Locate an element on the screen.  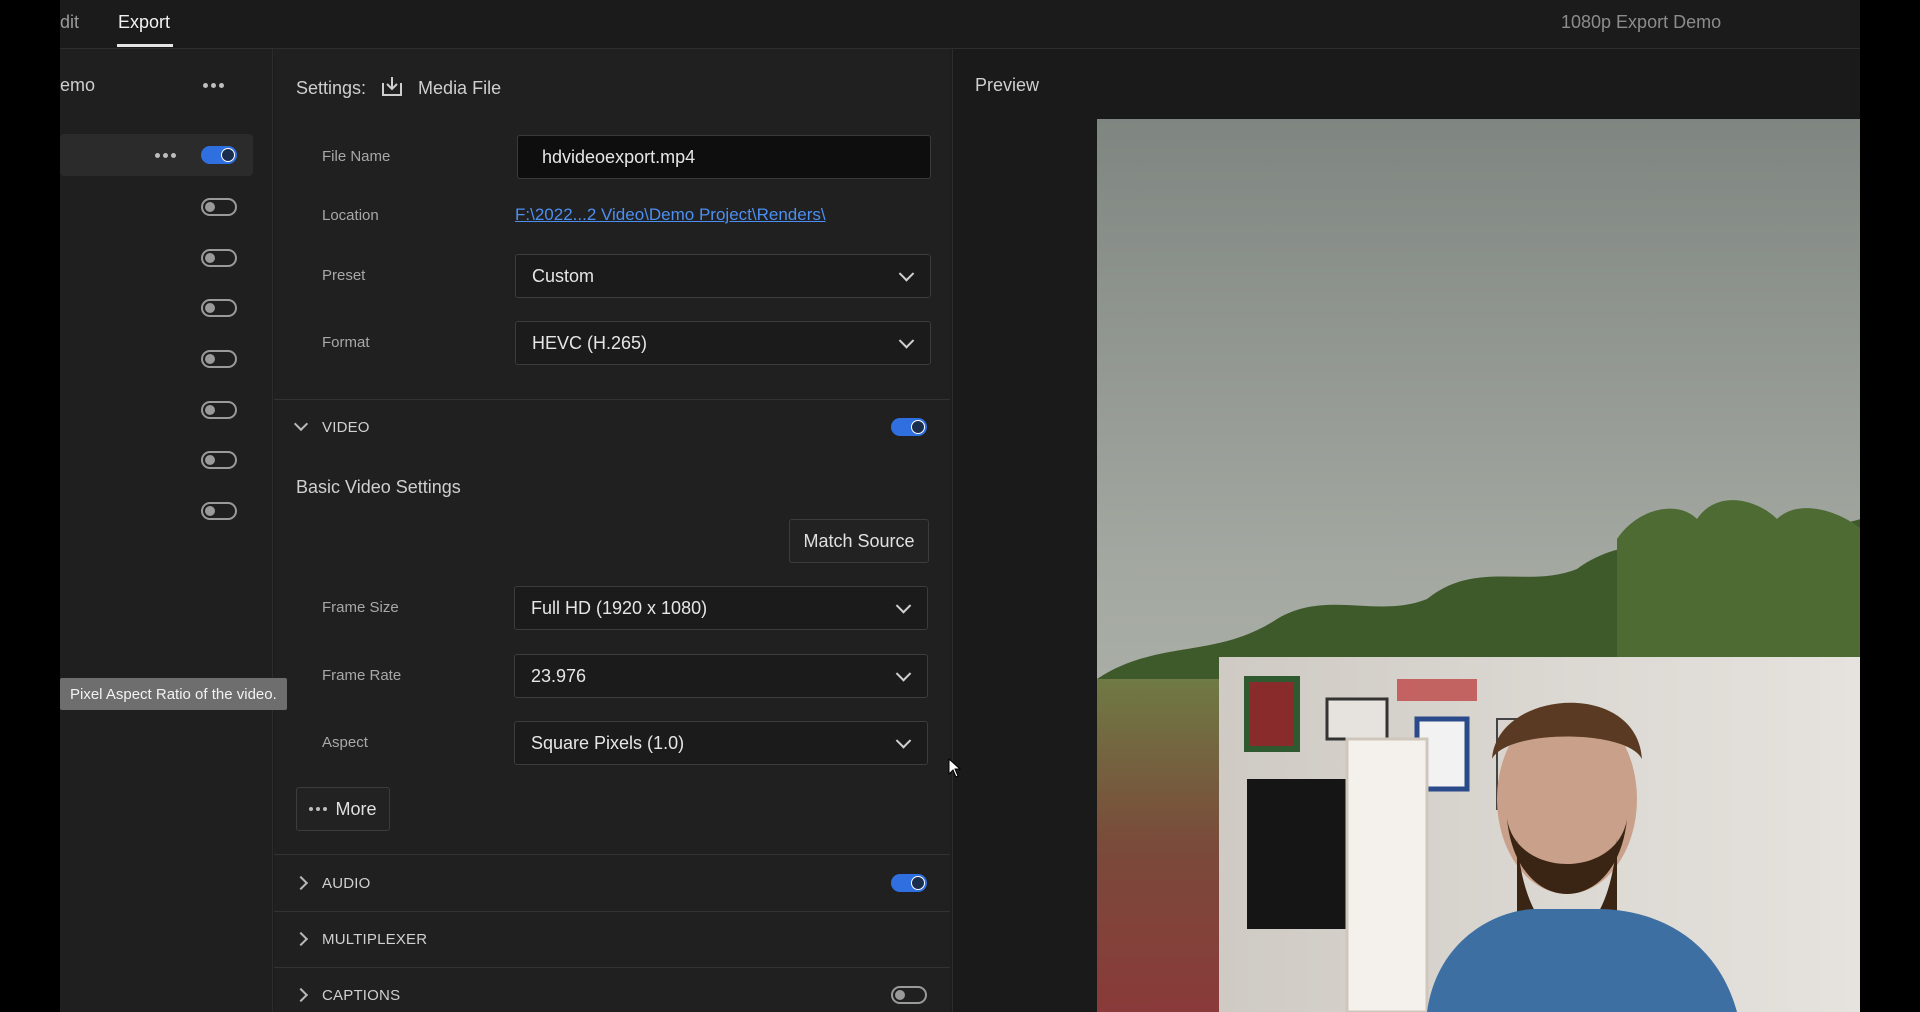
more-icon is located at coordinates (318, 809).